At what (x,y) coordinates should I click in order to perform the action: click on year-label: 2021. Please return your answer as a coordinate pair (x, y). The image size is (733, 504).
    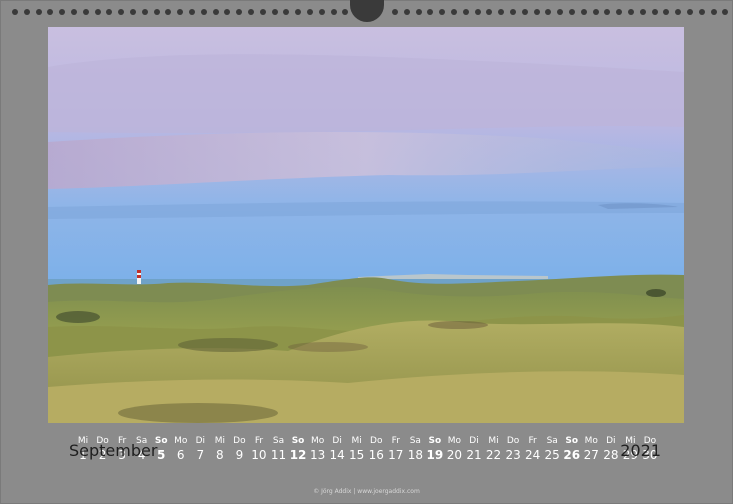
    Looking at the image, I should click on (640, 450).